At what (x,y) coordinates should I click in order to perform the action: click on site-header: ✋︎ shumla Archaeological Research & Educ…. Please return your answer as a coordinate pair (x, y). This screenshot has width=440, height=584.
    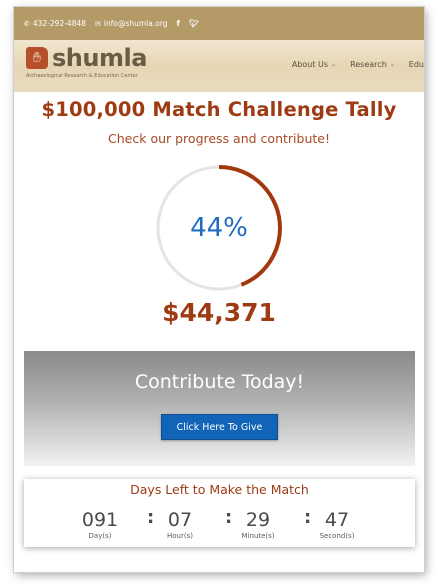
    Looking at the image, I should click on (219, 66).